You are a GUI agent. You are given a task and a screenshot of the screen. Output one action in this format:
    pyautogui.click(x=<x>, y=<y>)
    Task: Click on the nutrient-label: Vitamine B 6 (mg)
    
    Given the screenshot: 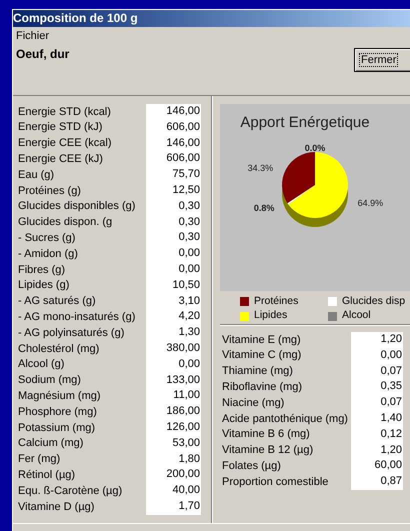 What is the action you would take?
    pyautogui.click(x=266, y=434)
    